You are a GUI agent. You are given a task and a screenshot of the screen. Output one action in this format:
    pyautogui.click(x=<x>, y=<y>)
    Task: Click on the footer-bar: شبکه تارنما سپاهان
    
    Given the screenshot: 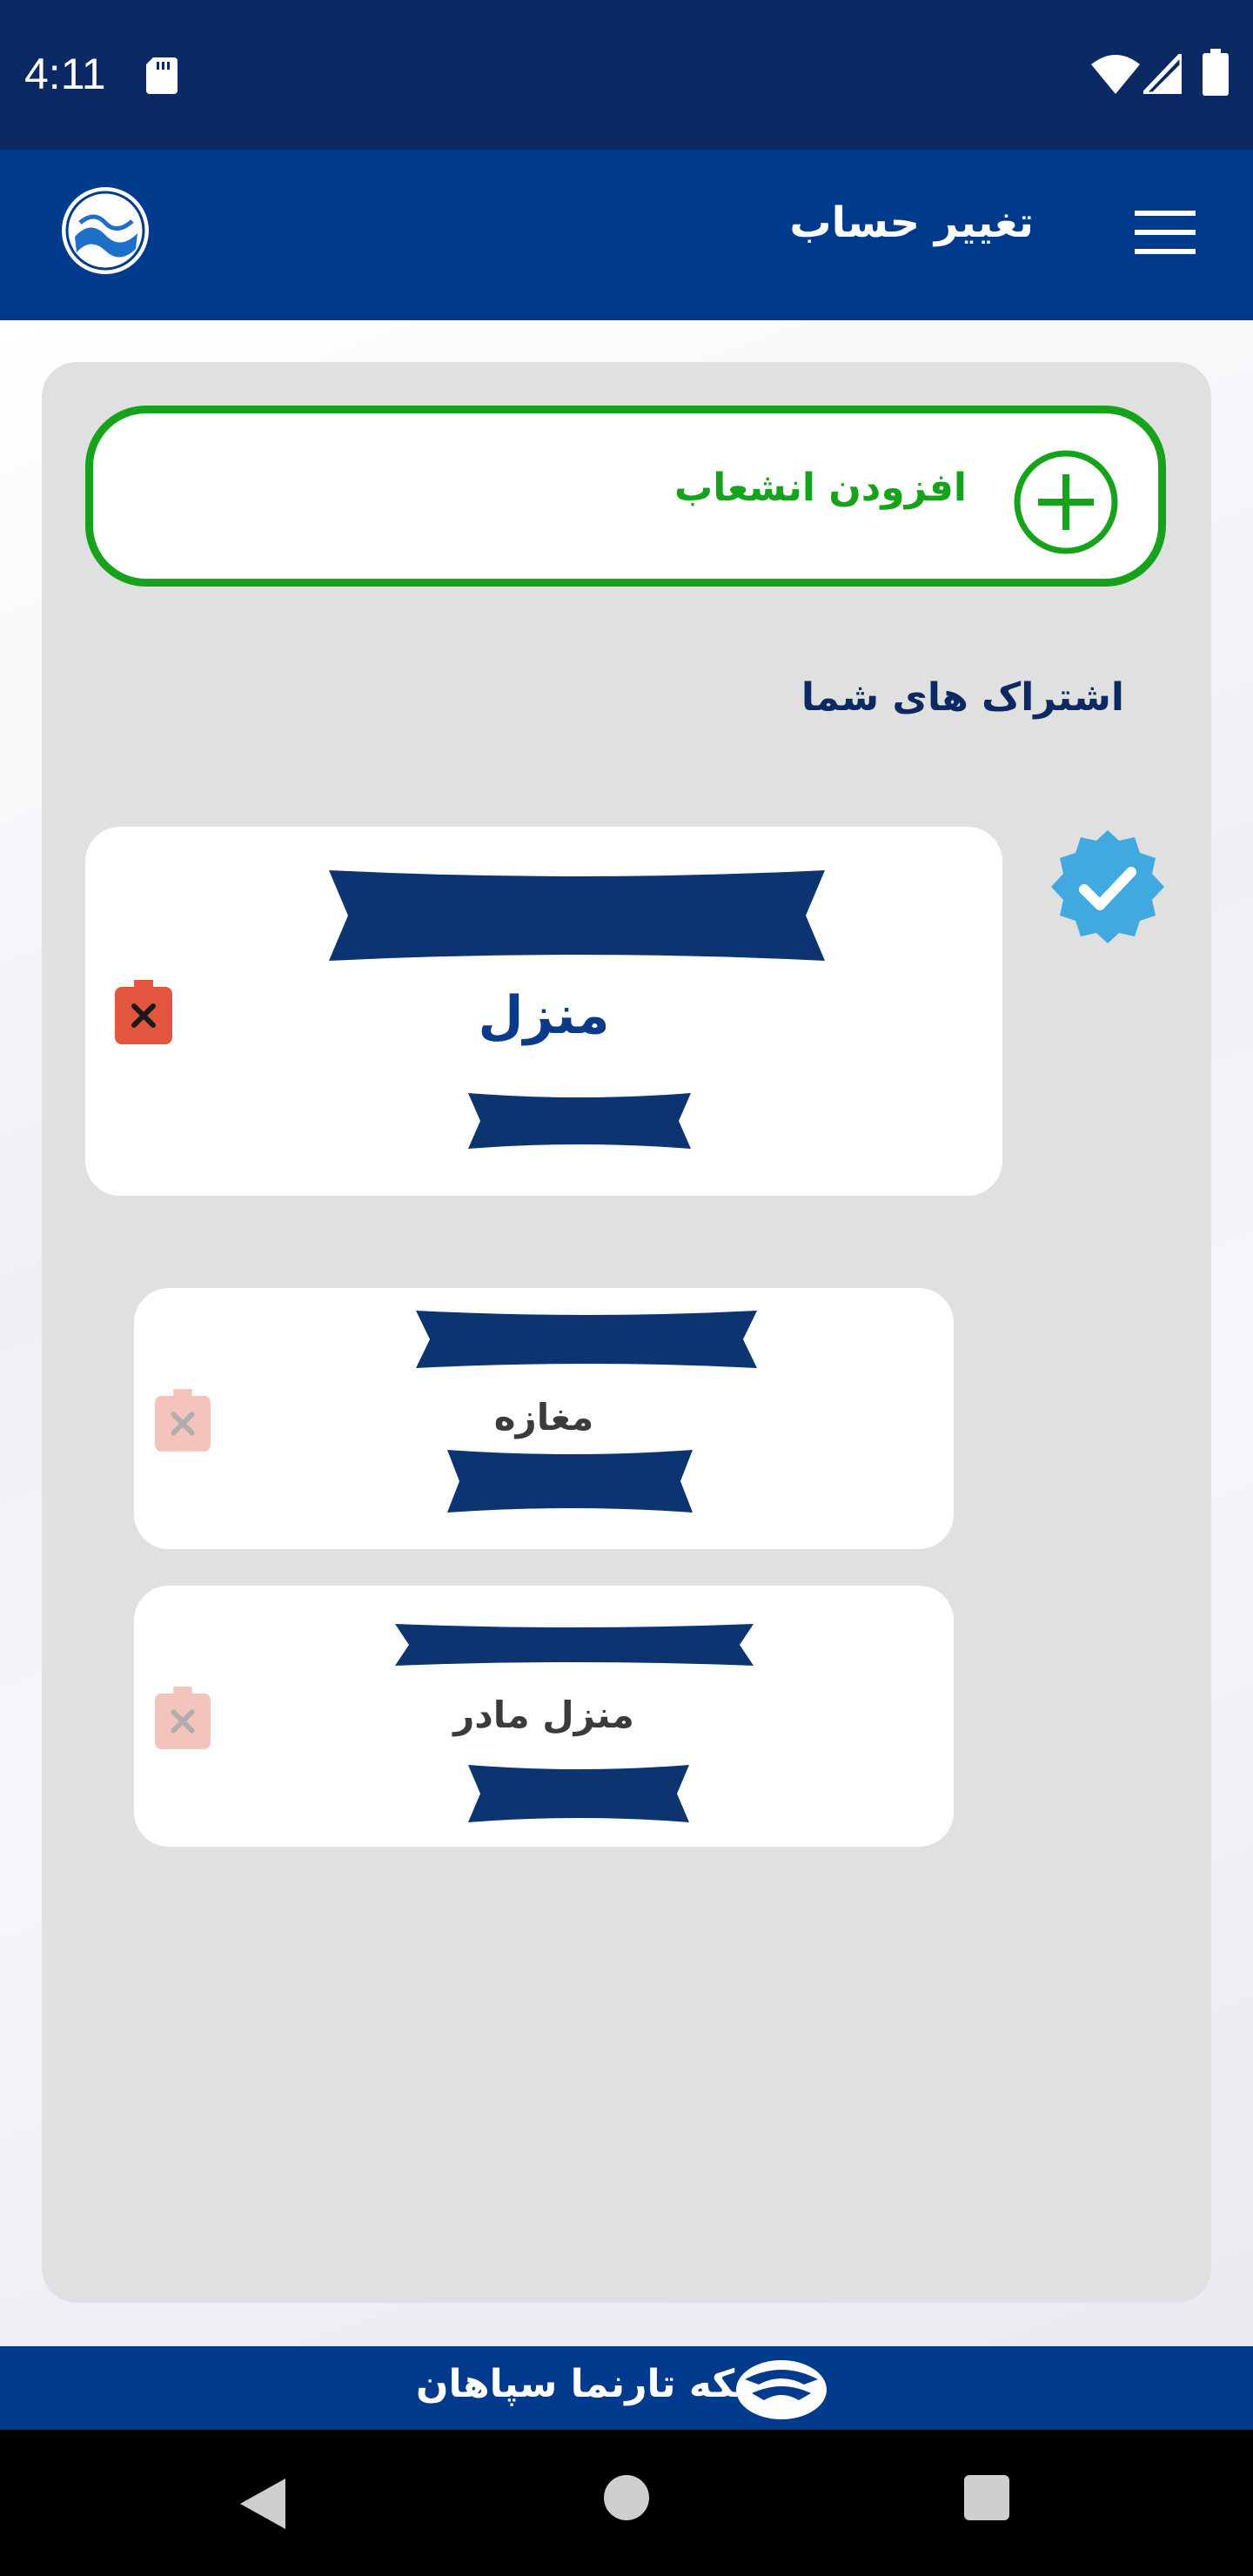 What is the action you would take?
    pyautogui.click(x=626, y=2388)
    